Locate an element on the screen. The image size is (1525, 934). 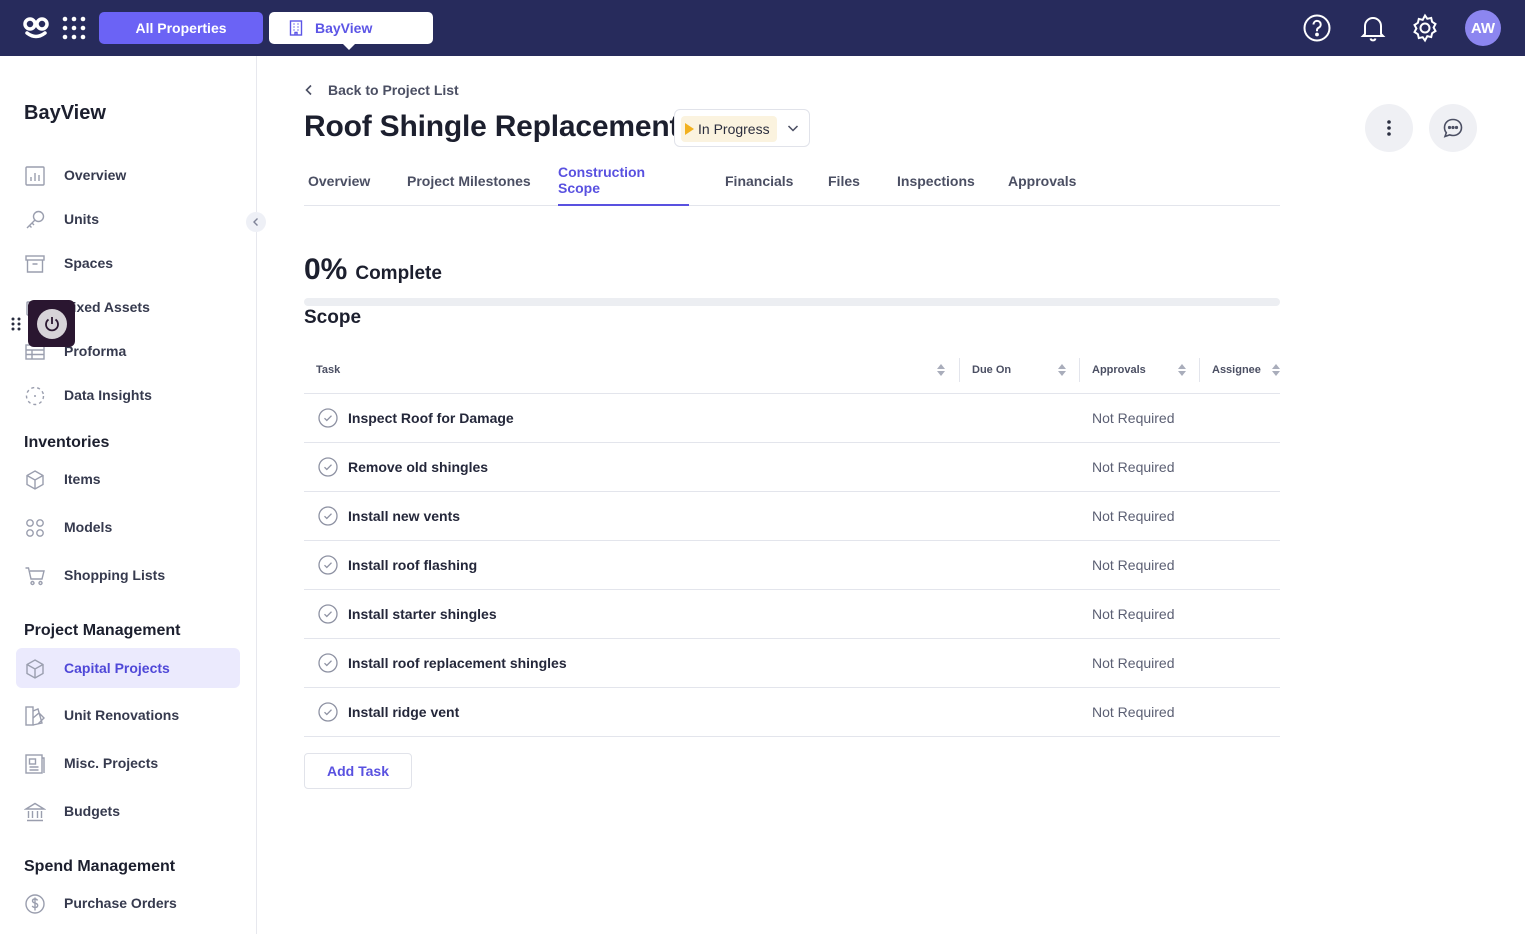
comments-button is located at coordinates (1453, 128).